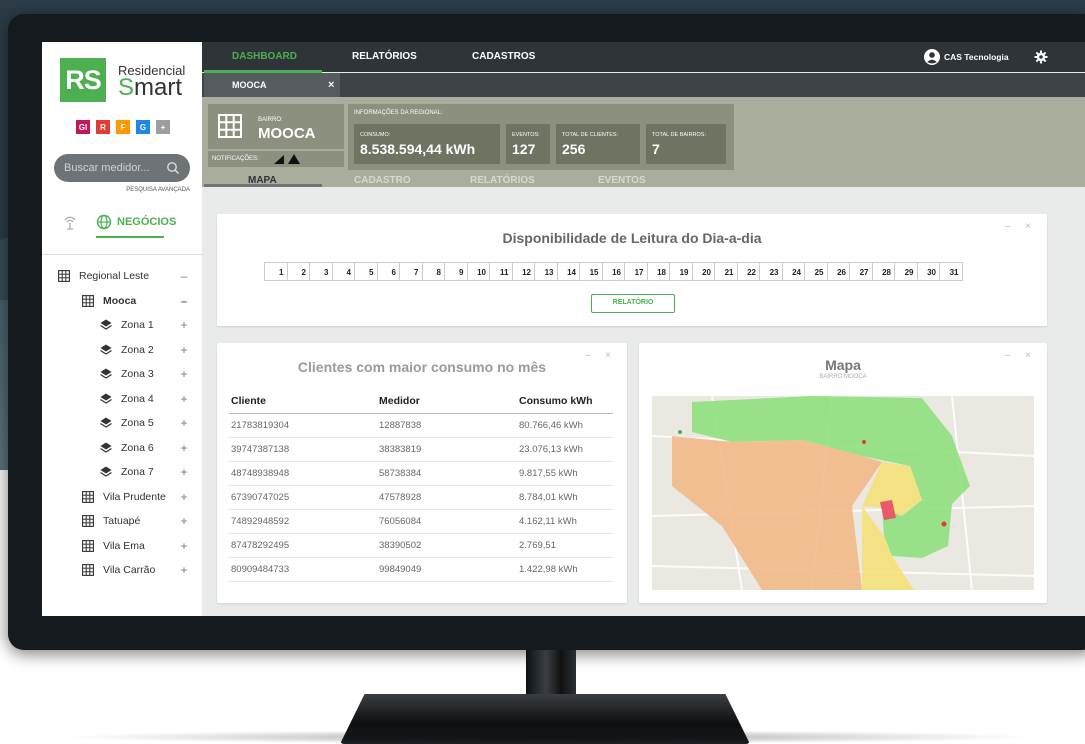  Describe the element at coordinates (122, 399) in the screenshot. I see `tree-item: Zona 4 +` at that location.